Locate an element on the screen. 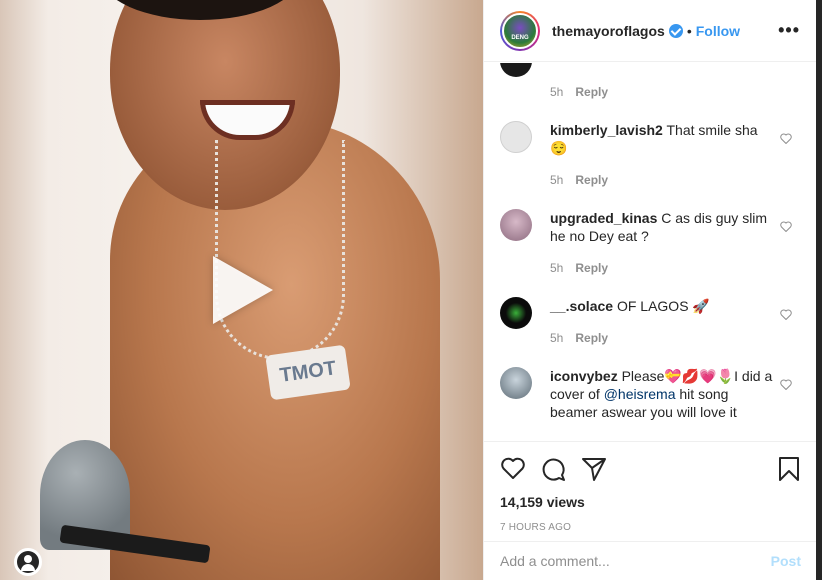 This screenshot has width=822, height=580. add-comment-bar: Post is located at coordinates (650, 560).